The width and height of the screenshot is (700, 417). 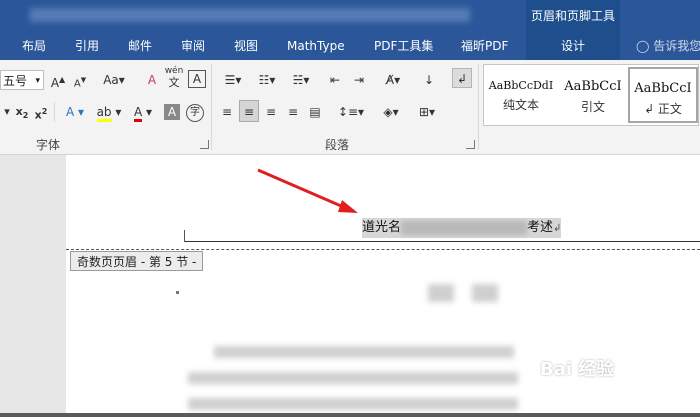 What do you see at coordinates (249, 111) in the screenshot?
I see `align-center-icon: ≡` at bounding box center [249, 111].